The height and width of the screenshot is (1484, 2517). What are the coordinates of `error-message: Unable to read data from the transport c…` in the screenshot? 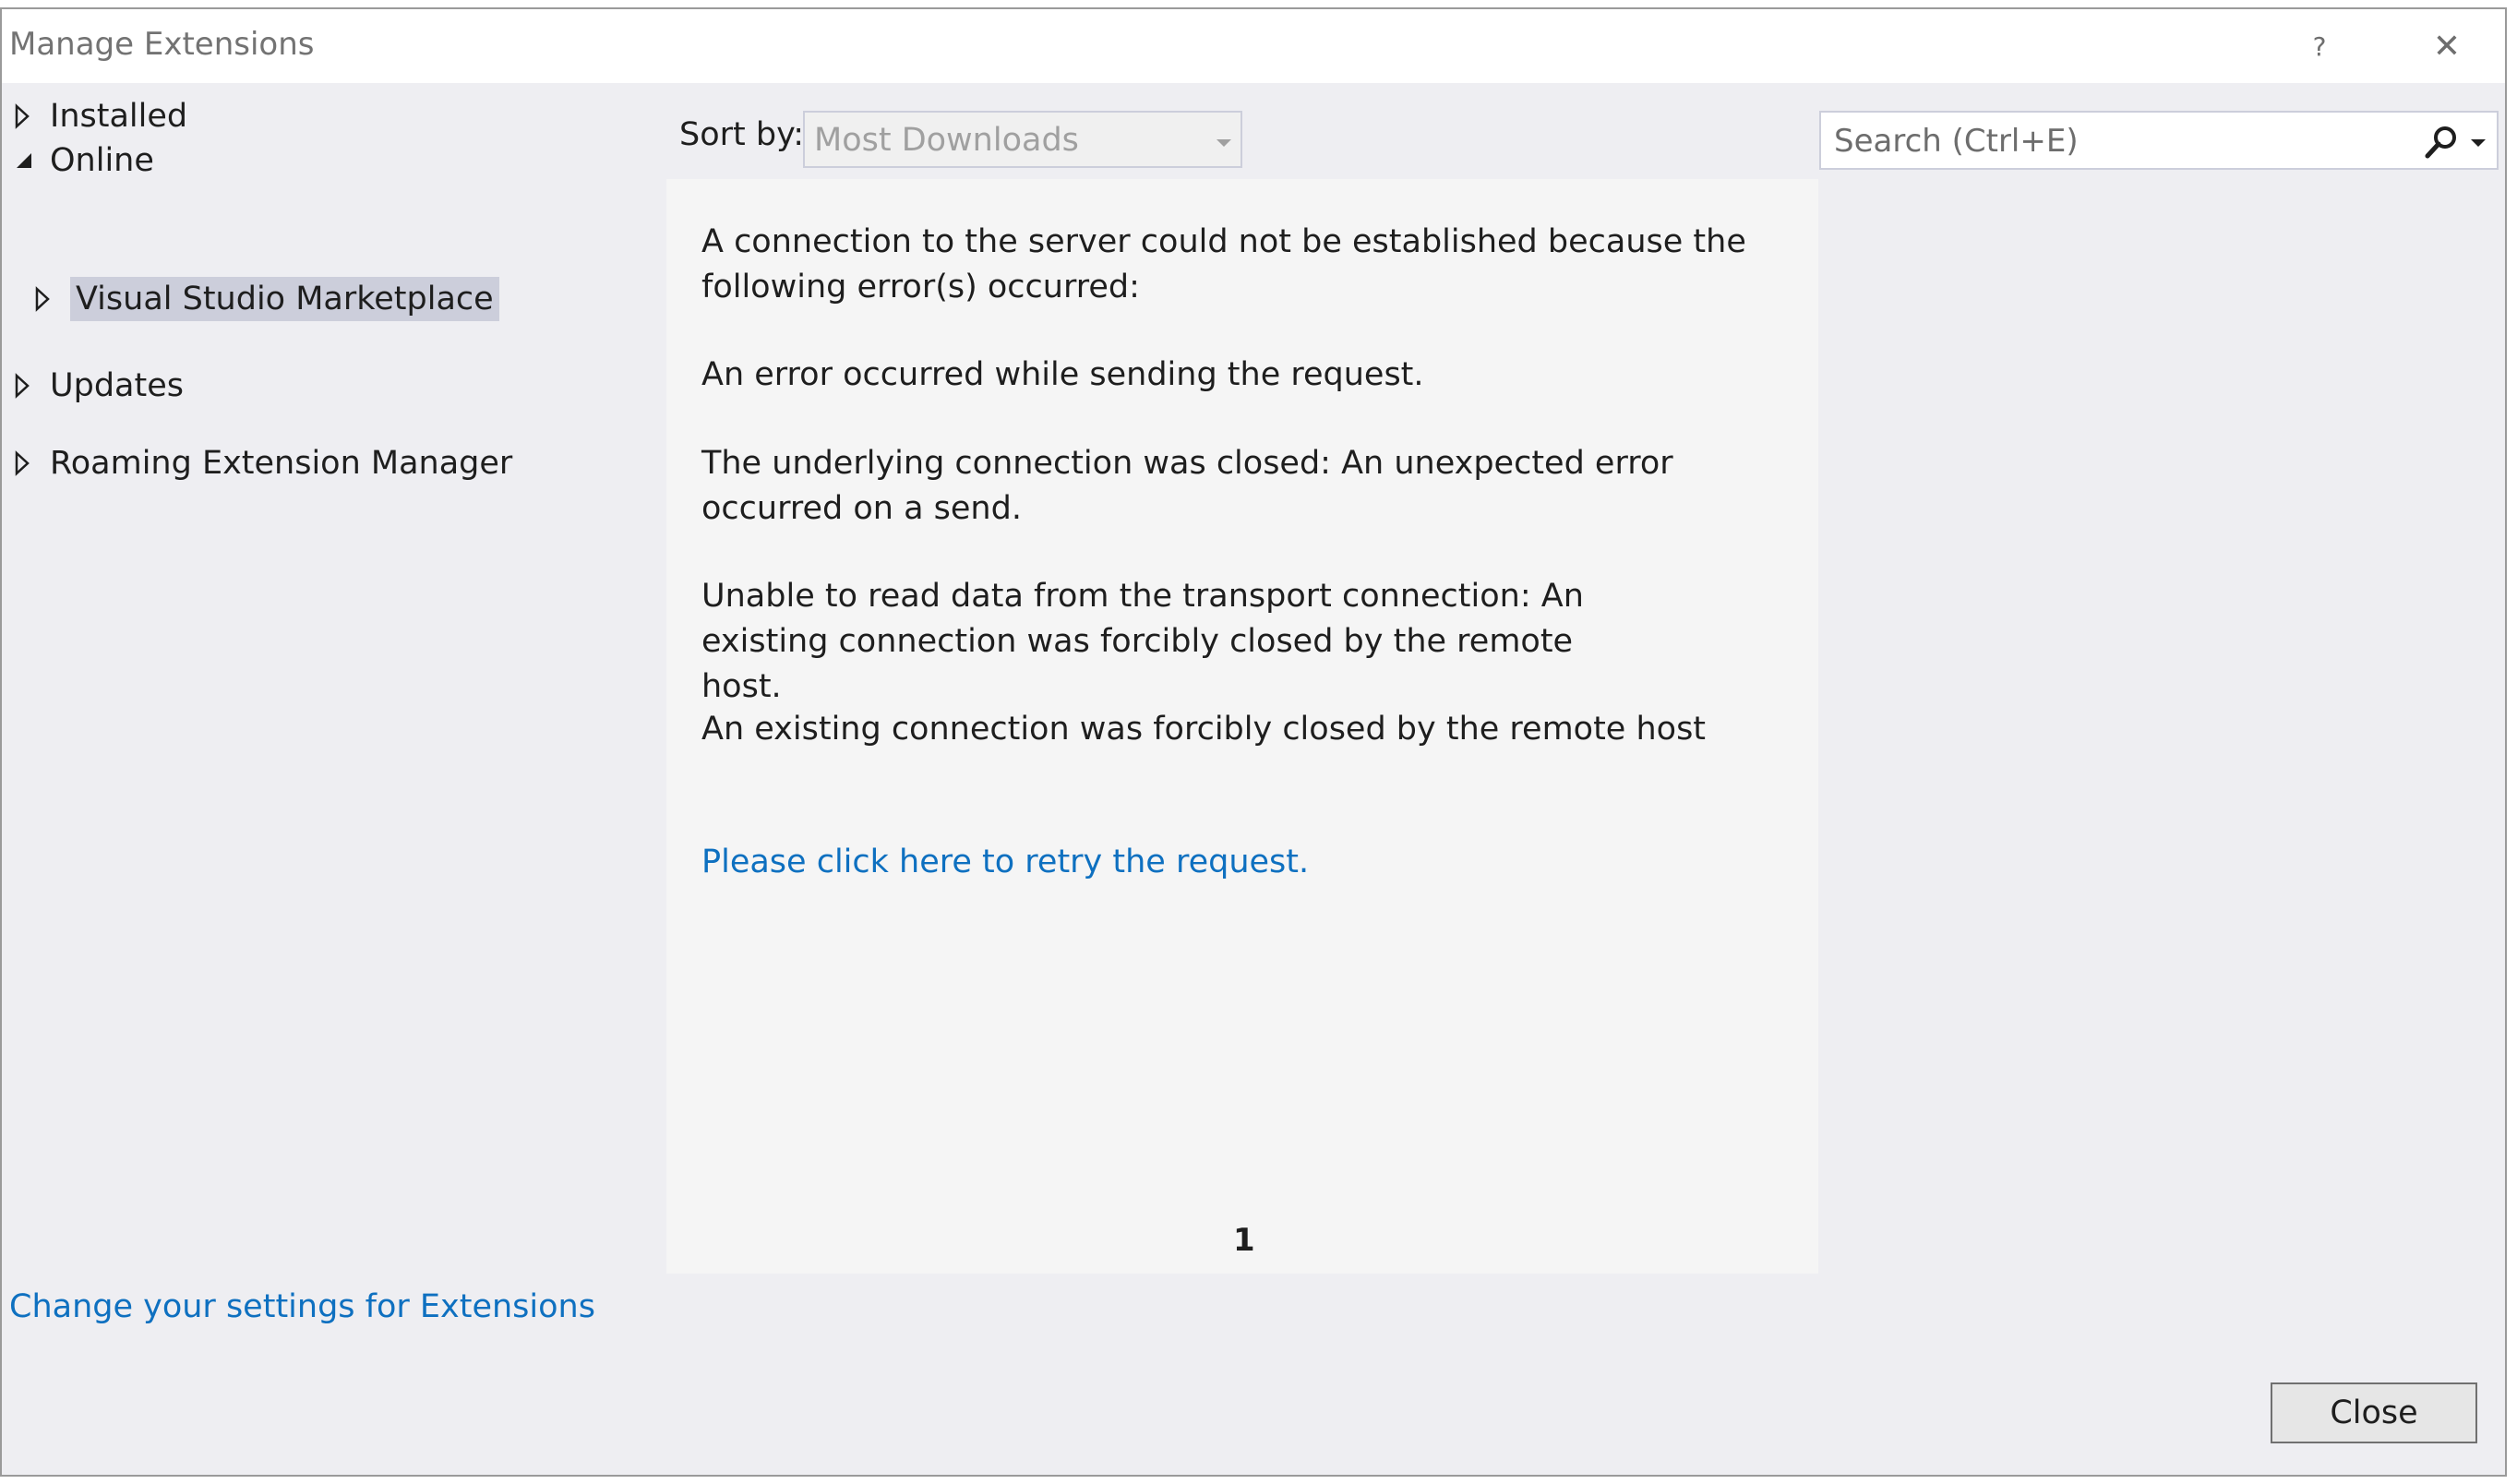 It's located at (1142, 641).